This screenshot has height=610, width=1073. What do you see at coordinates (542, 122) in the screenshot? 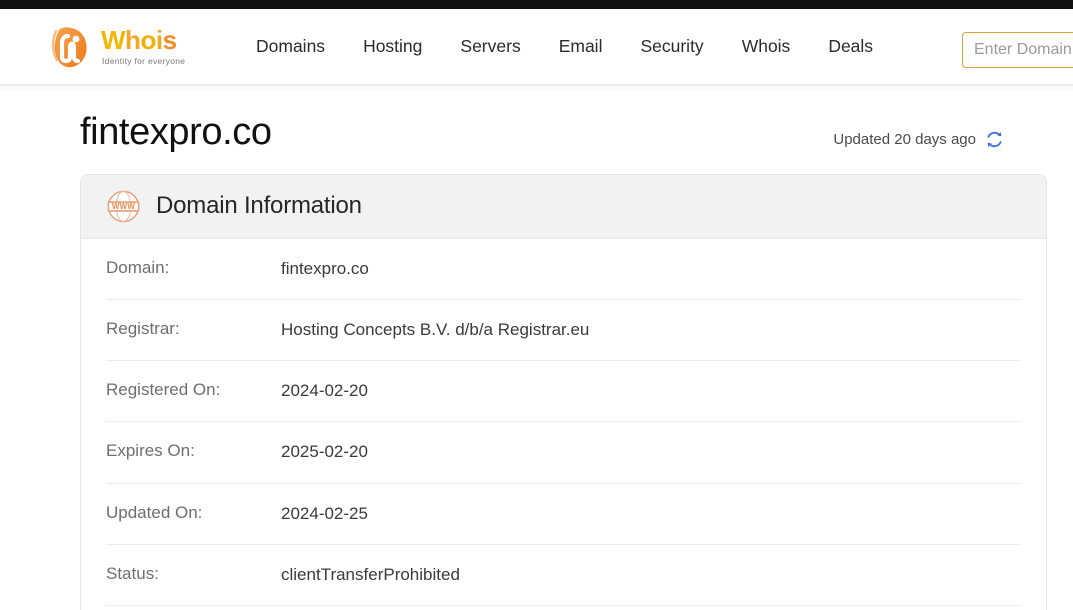
I see `page-title-row: fintexpro.co Updated 20 days ago` at bounding box center [542, 122].